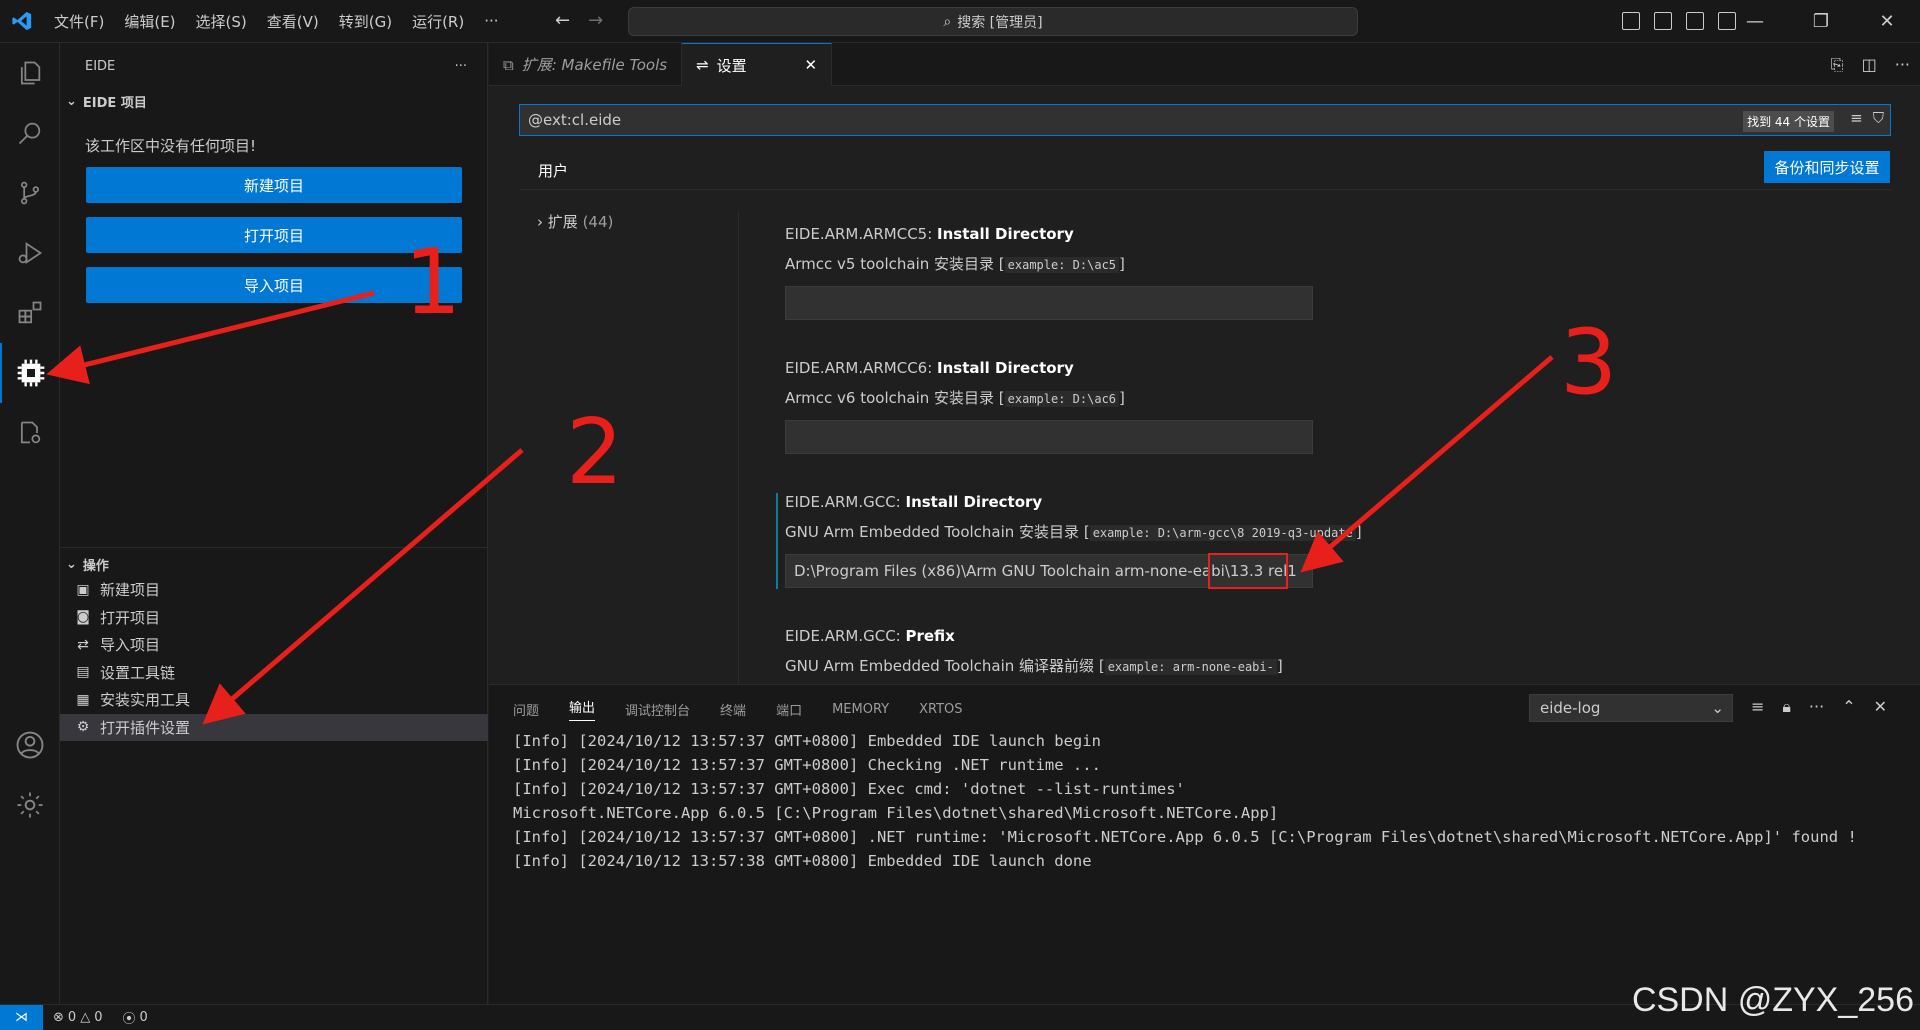 Image resolution: width=1920 pixels, height=1030 pixels. I want to click on open-settings-json-icon: ⎘, so click(1837, 65).